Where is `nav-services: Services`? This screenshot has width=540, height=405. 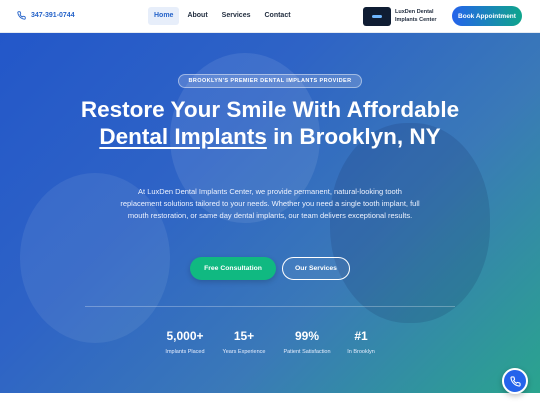
nav-services: Services is located at coordinates (236, 16).